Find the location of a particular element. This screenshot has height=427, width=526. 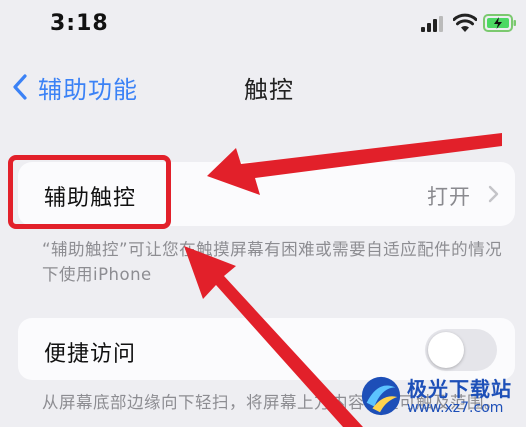

status-bar: 3:18 is located at coordinates (263, 25).